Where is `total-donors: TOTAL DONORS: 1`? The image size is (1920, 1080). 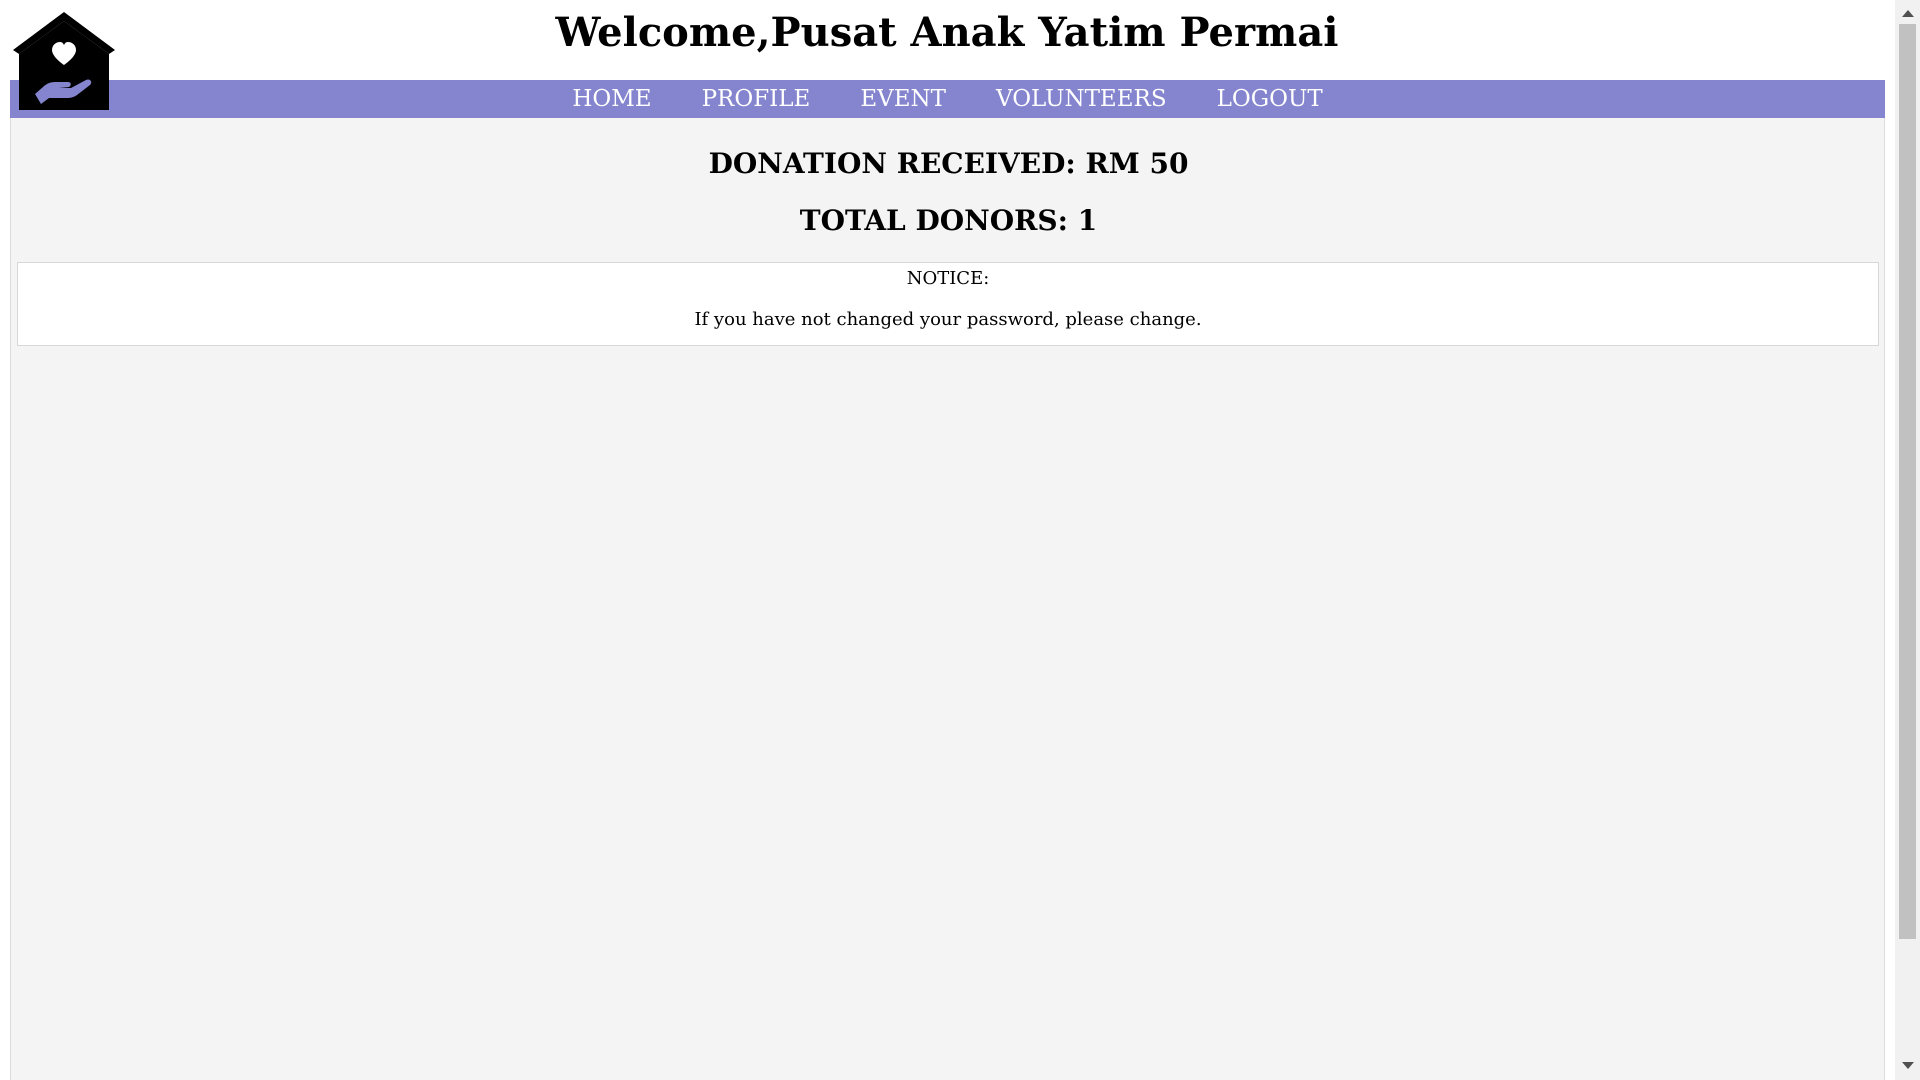 total-donors: TOTAL DONORS: 1 is located at coordinates (948, 220).